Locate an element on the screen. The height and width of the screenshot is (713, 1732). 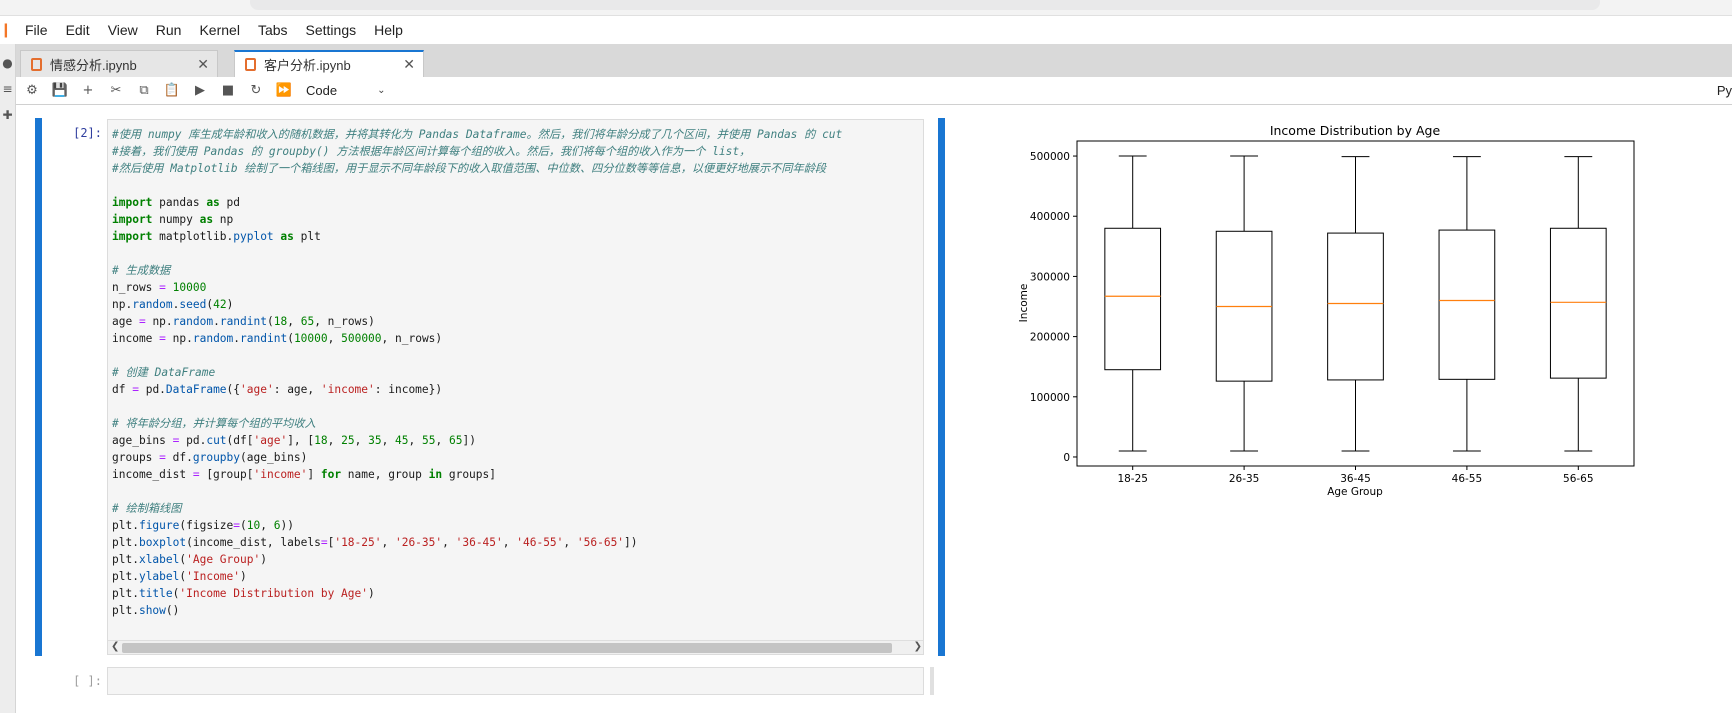
code-line-import-numpy: import numpy as np is located at coordinates (173, 219).